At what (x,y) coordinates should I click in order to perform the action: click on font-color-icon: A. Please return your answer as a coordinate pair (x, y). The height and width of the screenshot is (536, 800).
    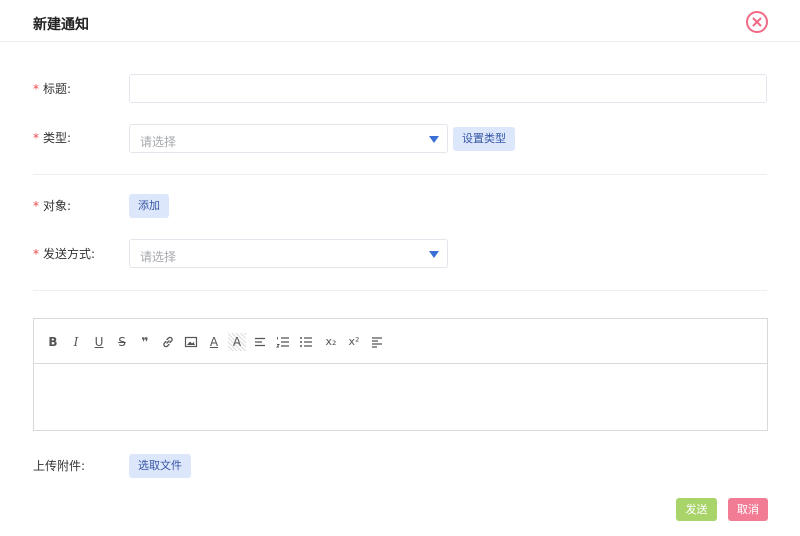
    Looking at the image, I should click on (214, 342).